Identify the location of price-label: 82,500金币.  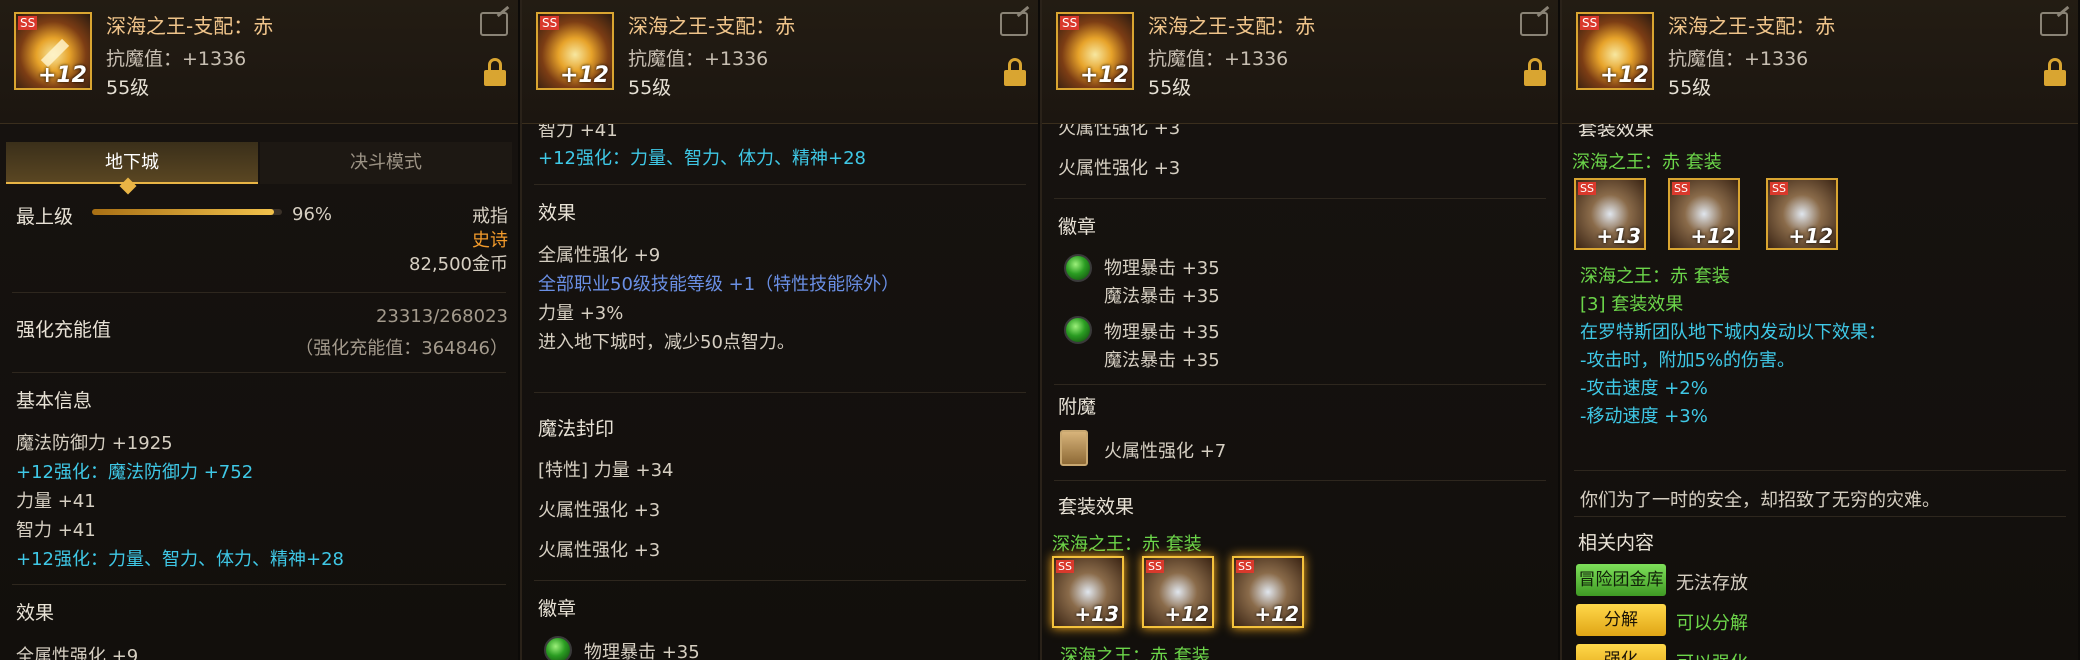
(458, 264).